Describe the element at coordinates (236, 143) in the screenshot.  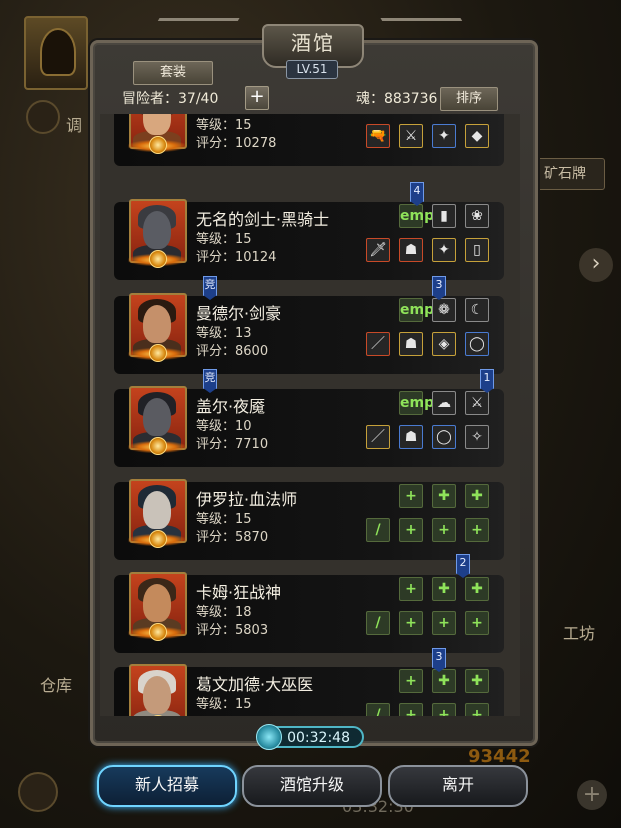
I see `hero-score: 评分：10278` at that location.